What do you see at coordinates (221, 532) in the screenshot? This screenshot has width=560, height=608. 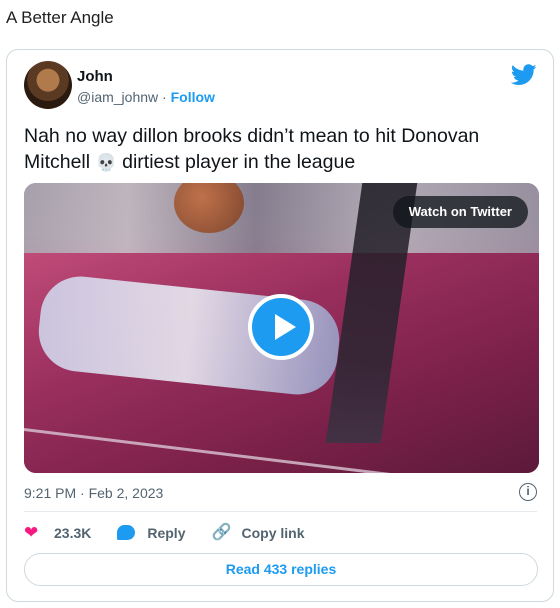 I see `link-icon: 🔗` at bounding box center [221, 532].